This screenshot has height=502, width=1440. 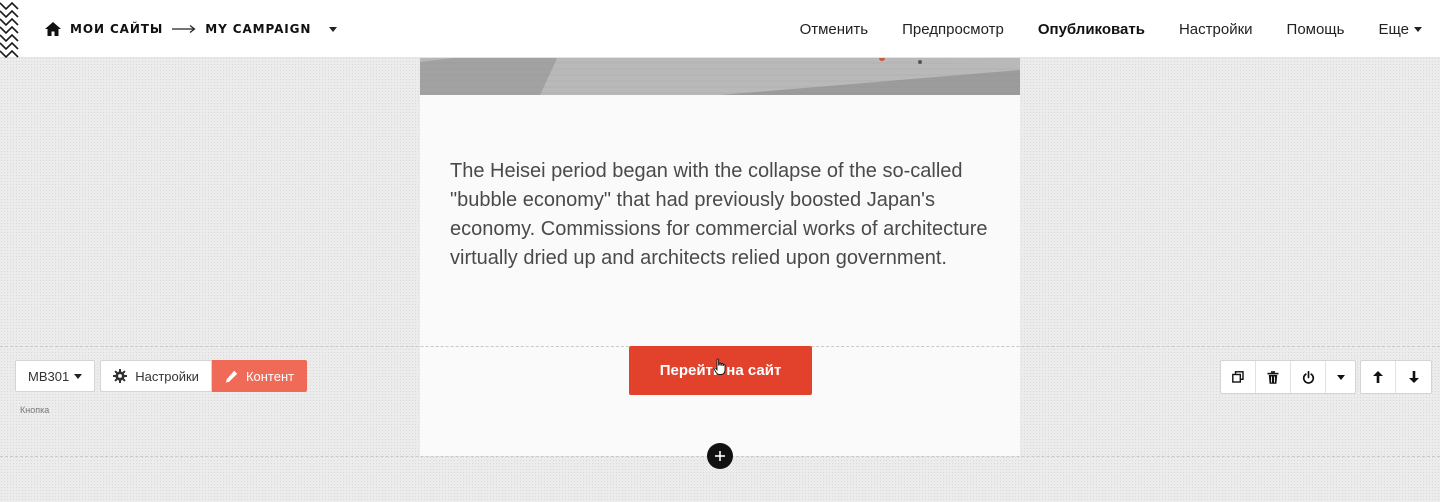 I want to click on block-code-label: MB301, so click(x=49, y=376).